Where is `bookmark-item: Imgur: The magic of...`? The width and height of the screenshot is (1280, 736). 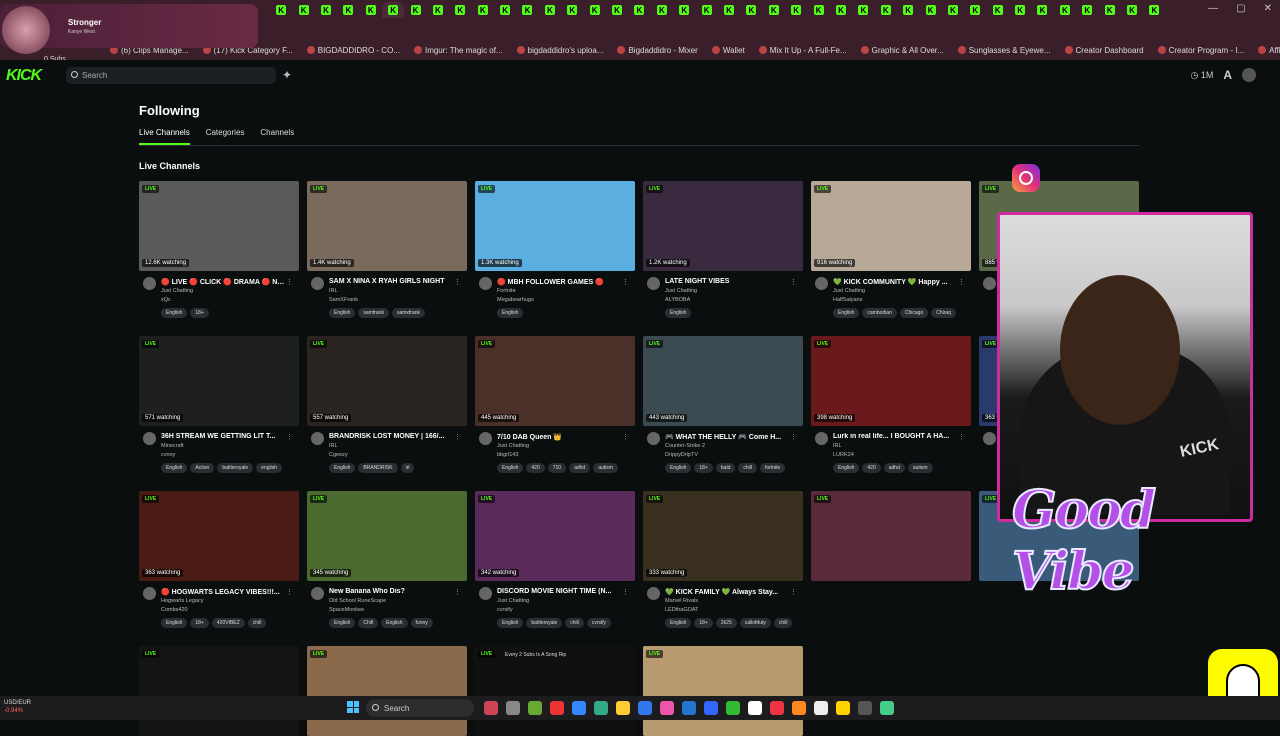
bookmark-item: Imgur: The magic of... is located at coordinates (458, 50).